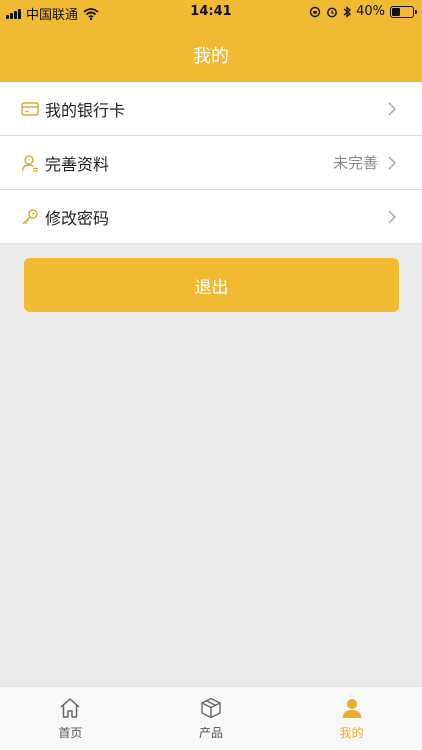 The height and width of the screenshot is (750, 422). I want to click on tab-products: 产品, so click(211, 718).